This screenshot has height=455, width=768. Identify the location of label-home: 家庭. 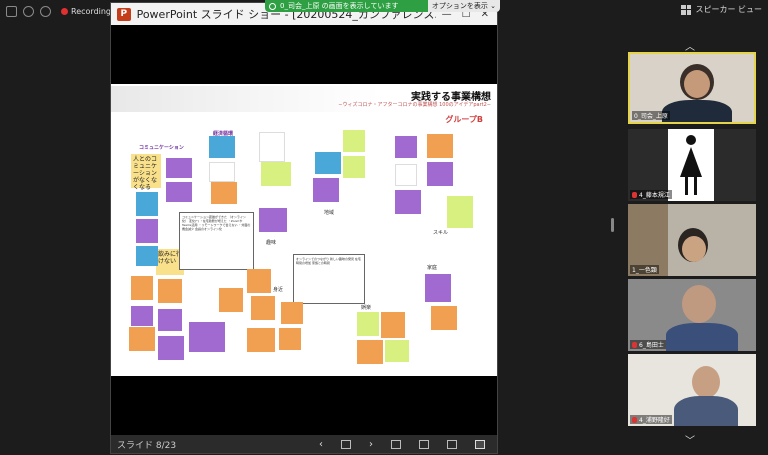
(432, 268).